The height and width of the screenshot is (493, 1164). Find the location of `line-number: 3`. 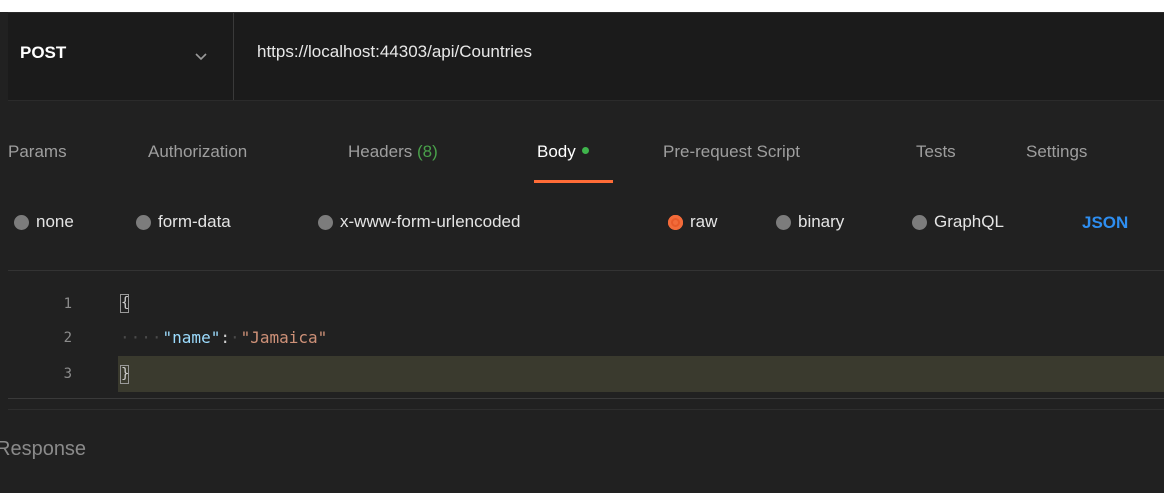

line-number: 3 is located at coordinates (67, 374).